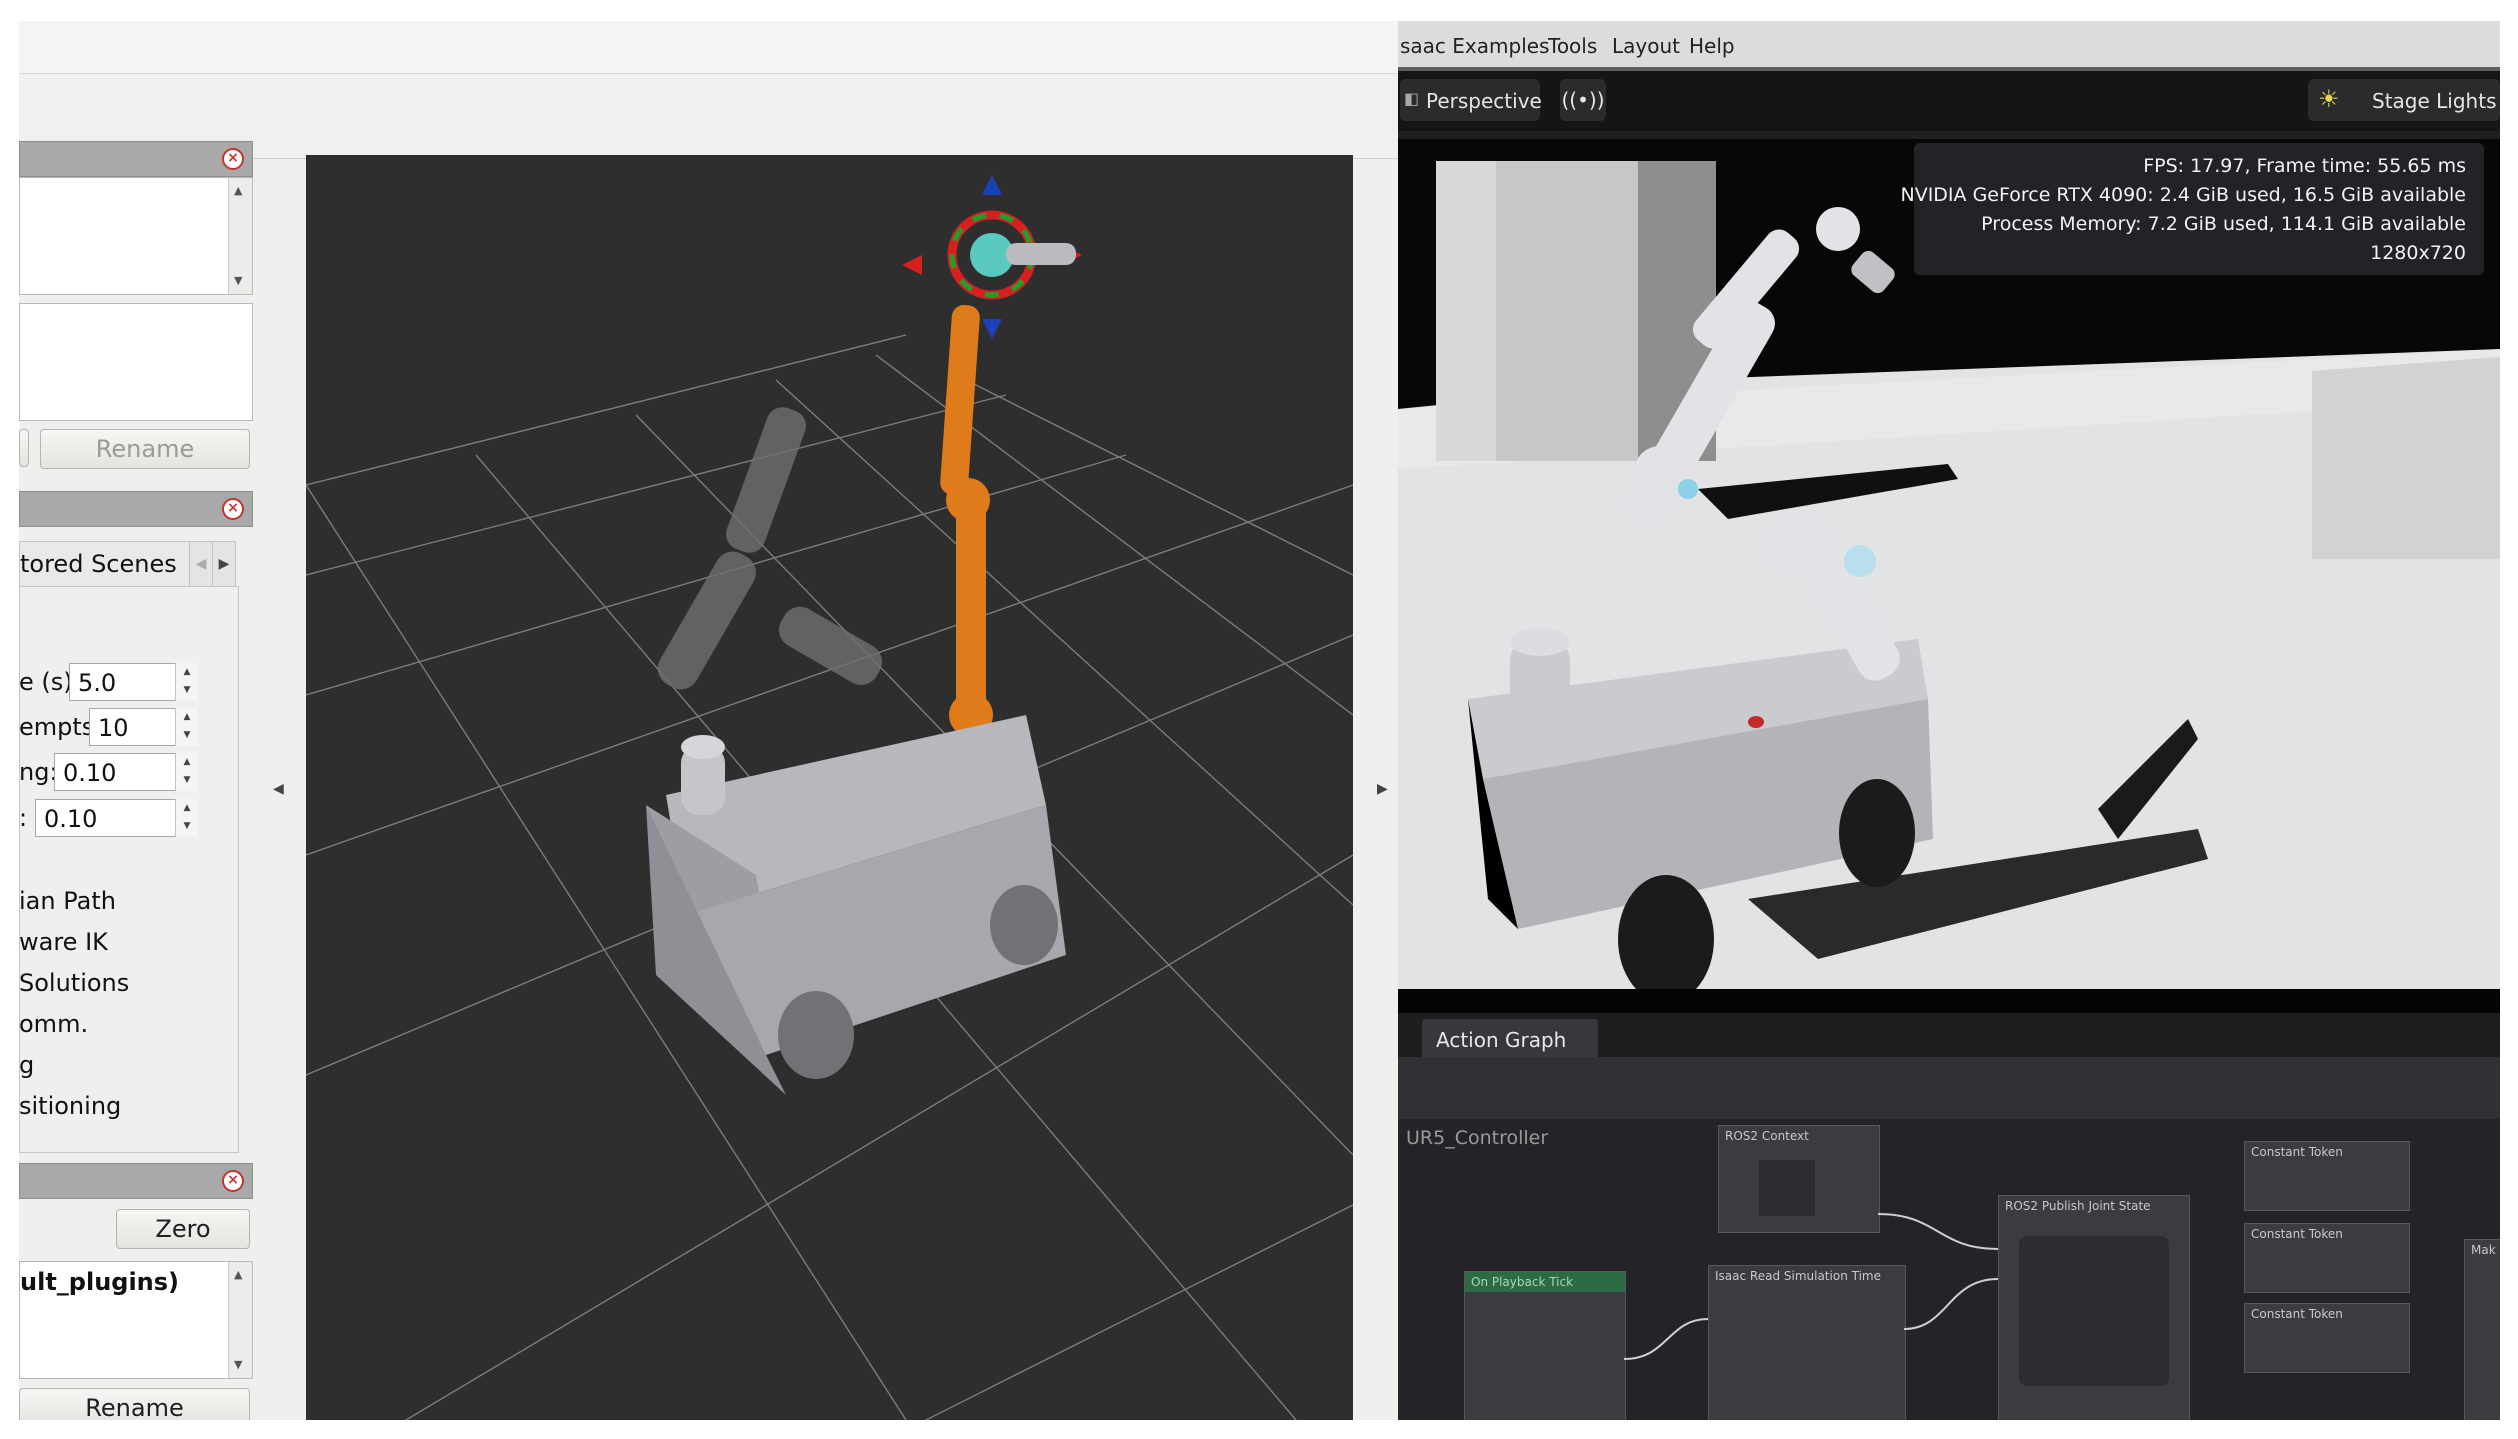  What do you see at coordinates (136, 236) in the screenshot?
I see `scenes-list: ▲ ▼` at bounding box center [136, 236].